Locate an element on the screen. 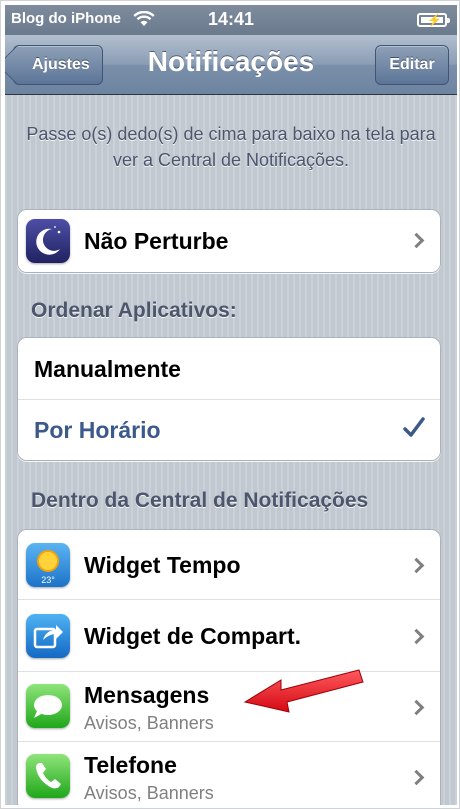 This screenshot has width=460, height=809. do-not-disturb-row: Não Perturbe is located at coordinates (229, 241).